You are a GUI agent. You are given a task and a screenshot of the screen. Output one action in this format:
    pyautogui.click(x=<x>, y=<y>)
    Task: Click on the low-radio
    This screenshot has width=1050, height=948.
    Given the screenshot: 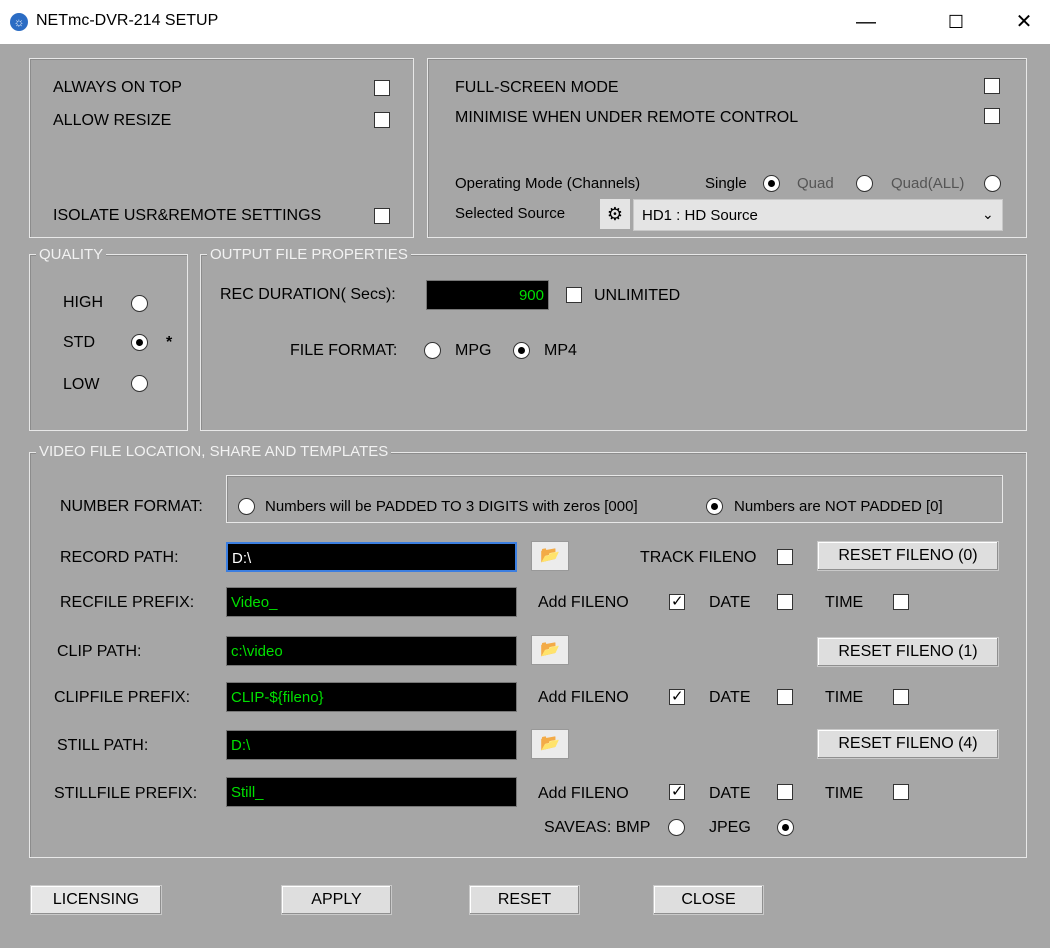 What is the action you would take?
    pyautogui.click(x=139, y=383)
    